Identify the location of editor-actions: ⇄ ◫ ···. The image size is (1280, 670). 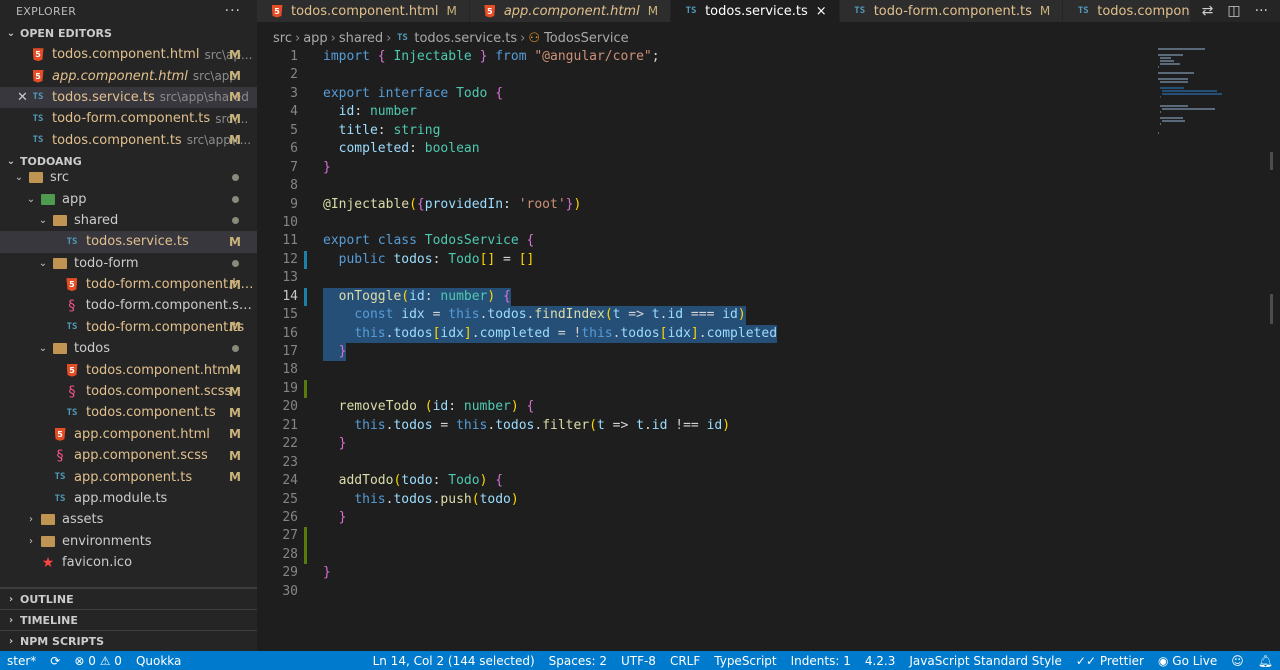
(1234, 11).